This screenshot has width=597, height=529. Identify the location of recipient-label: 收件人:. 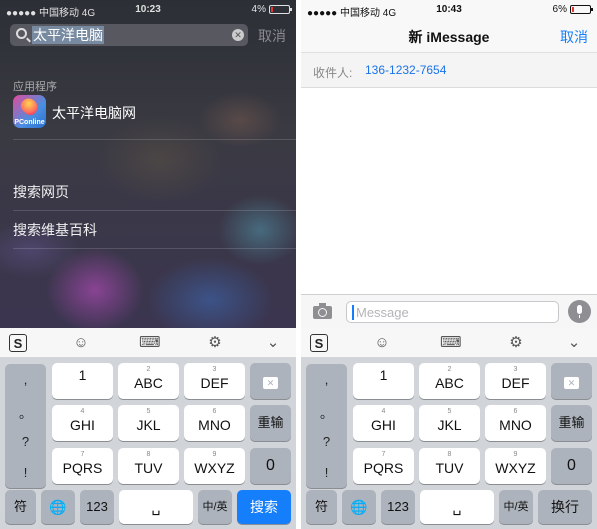
(333, 73).